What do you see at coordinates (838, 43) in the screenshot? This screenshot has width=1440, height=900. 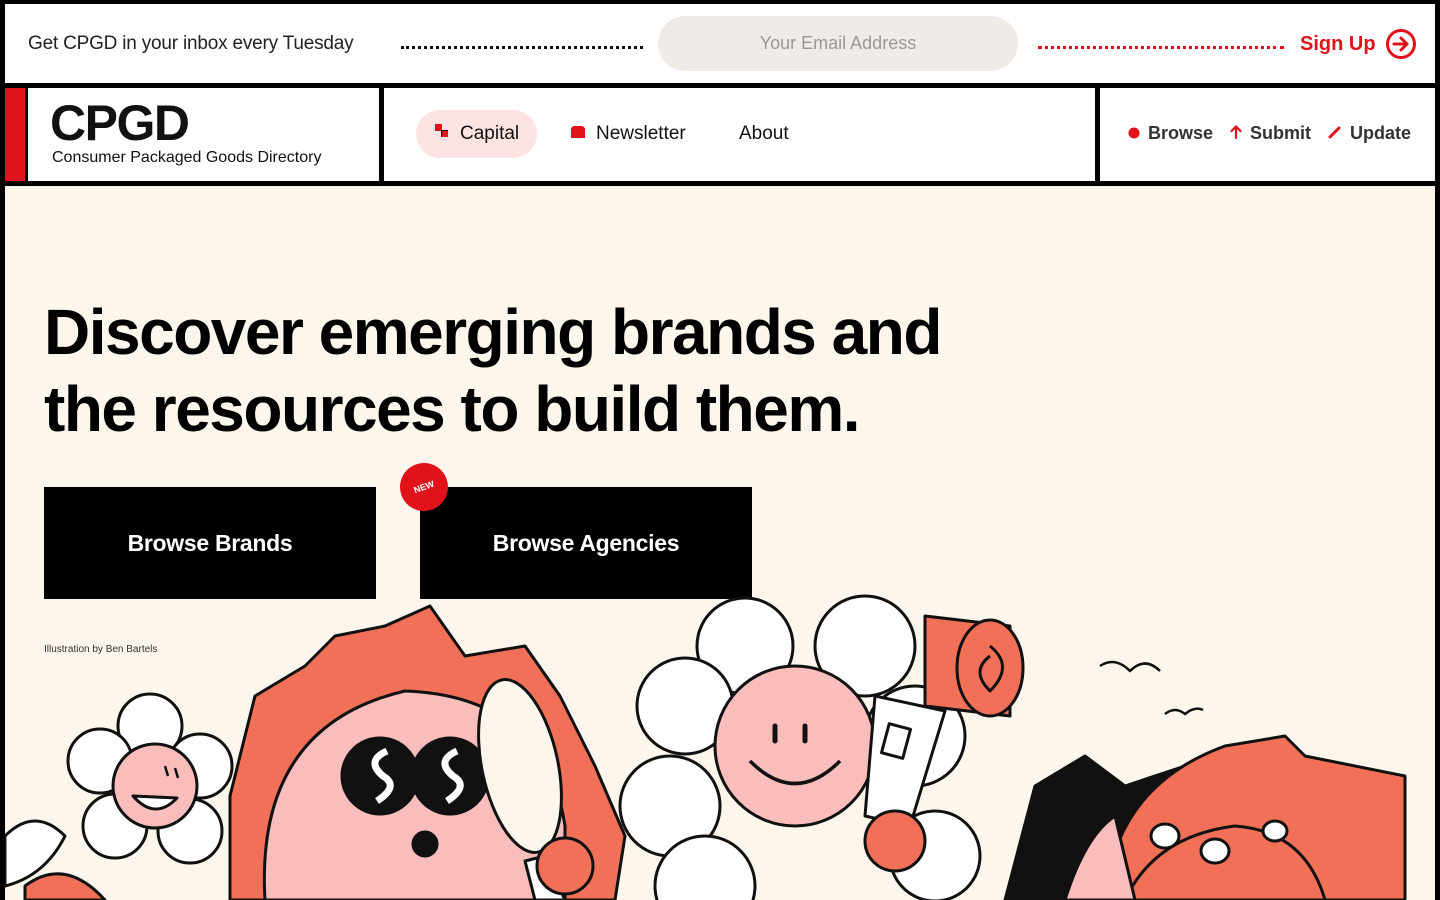 I see `email-input` at bounding box center [838, 43].